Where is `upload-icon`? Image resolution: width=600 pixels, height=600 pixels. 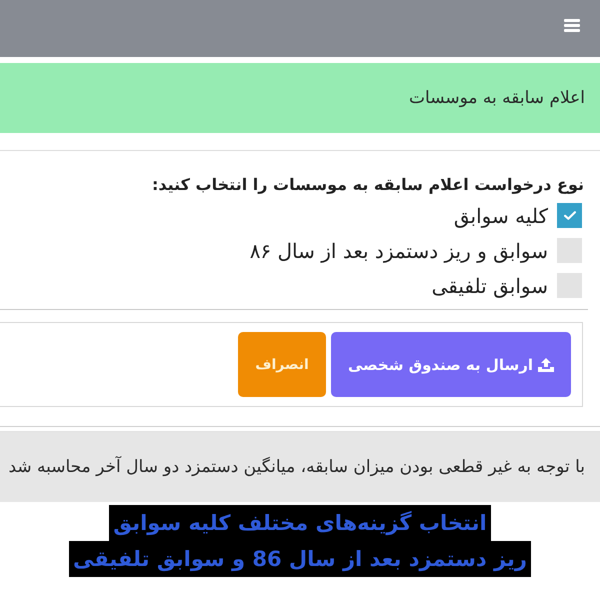 upload-icon is located at coordinates (546, 365).